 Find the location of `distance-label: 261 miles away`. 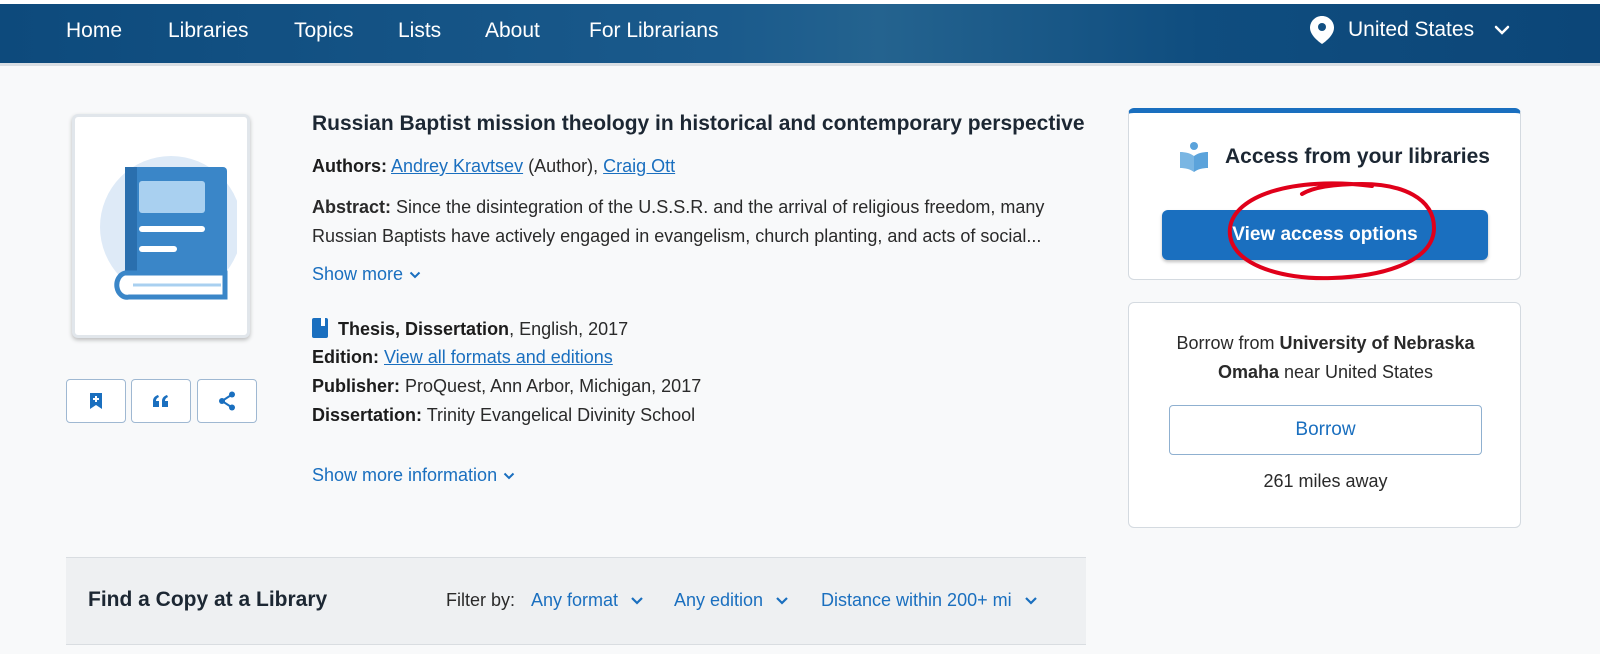

distance-label: 261 miles away is located at coordinates (1325, 481).